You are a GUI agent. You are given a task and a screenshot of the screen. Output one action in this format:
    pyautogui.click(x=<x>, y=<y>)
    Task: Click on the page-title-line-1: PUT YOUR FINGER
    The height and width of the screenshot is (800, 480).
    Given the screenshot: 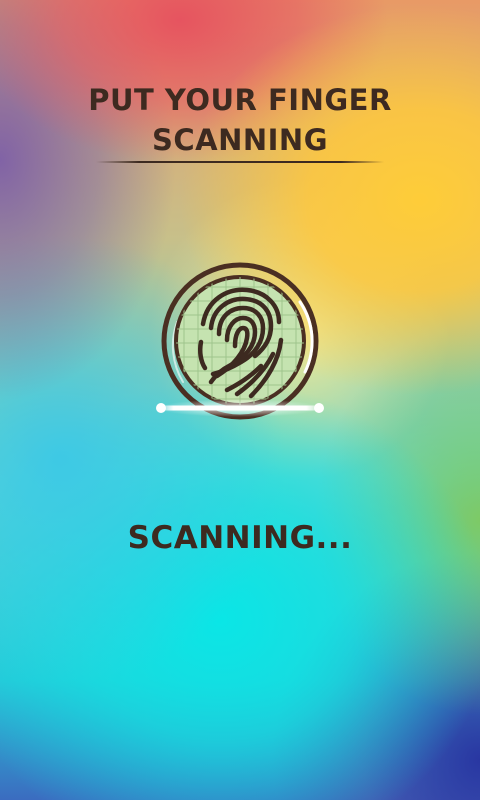 What is the action you would take?
    pyautogui.click(x=240, y=100)
    